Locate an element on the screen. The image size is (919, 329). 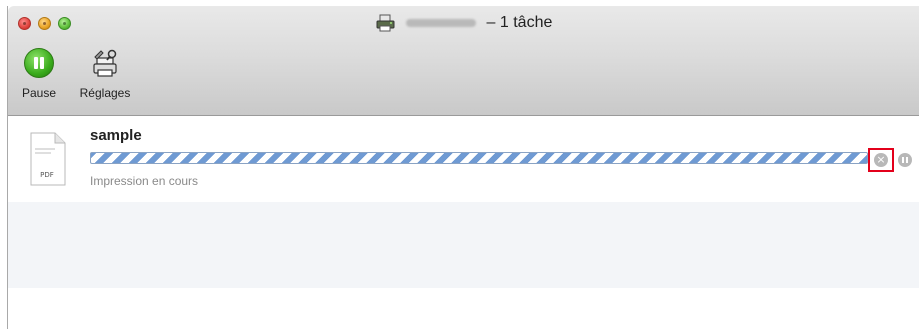
printer-icon is located at coordinates (385, 23).